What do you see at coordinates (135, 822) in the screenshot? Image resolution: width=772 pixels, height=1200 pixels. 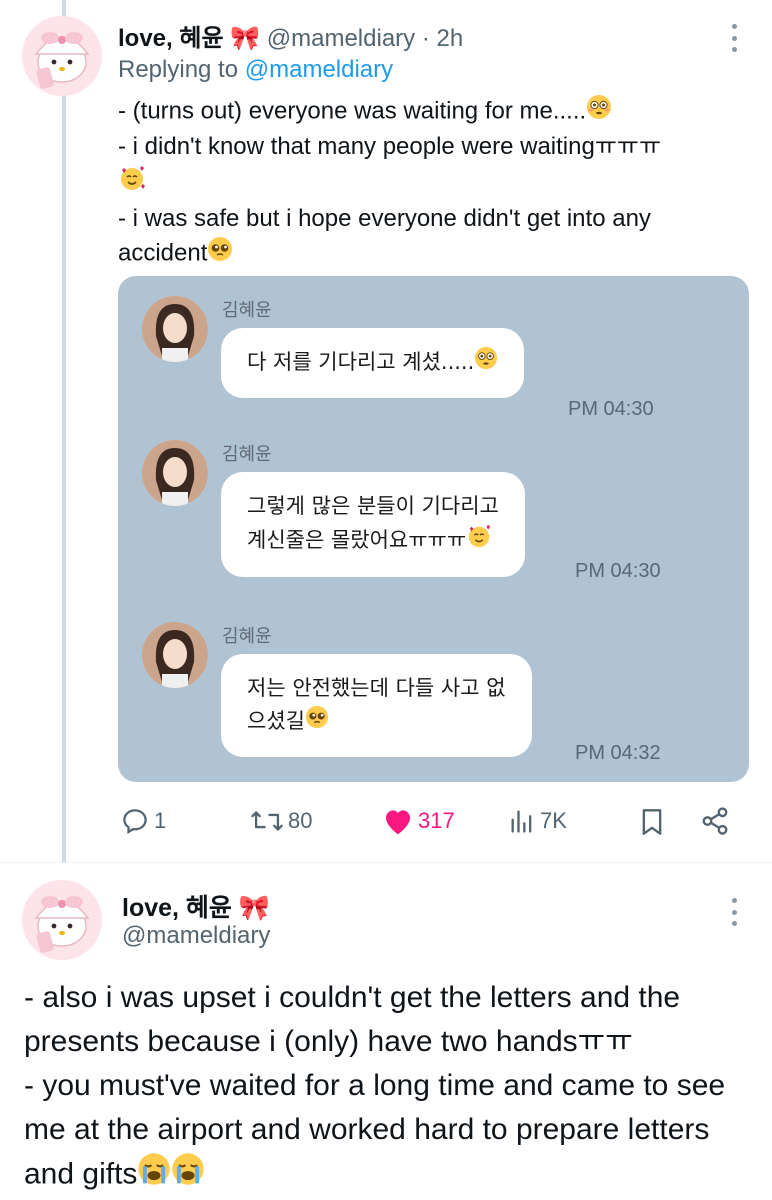 I see `reply-icon` at bounding box center [135, 822].